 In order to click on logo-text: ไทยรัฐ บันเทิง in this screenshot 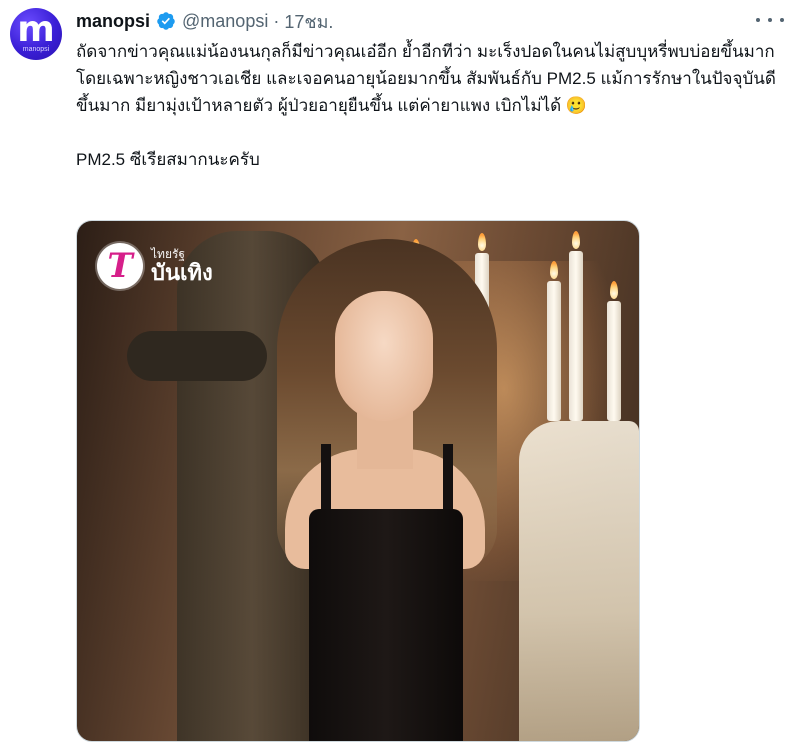, I will do `click(182, 266)`.